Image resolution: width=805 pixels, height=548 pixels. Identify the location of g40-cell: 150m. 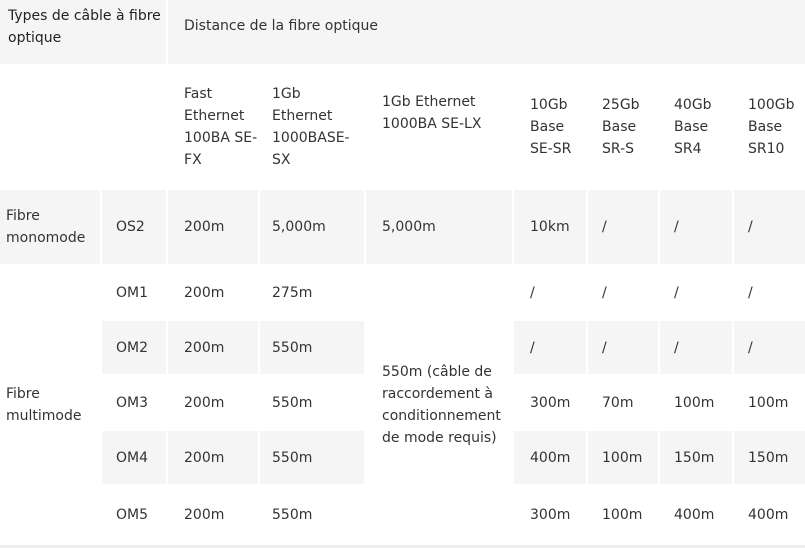
(696, 457).